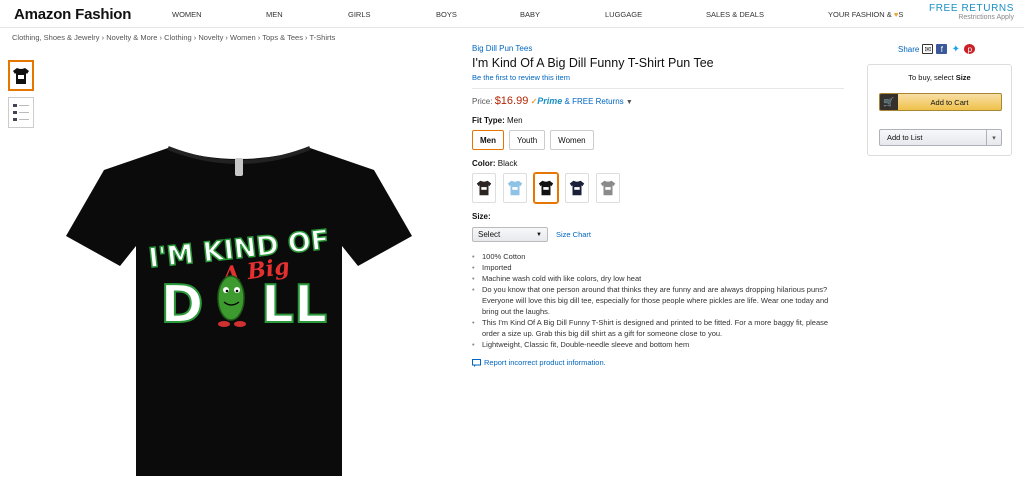 The height and width of the screenshot is (487, 1024). Describe the element at coordinates (482, 101) in the screenshot. I see `price-label: Price:` at that location.